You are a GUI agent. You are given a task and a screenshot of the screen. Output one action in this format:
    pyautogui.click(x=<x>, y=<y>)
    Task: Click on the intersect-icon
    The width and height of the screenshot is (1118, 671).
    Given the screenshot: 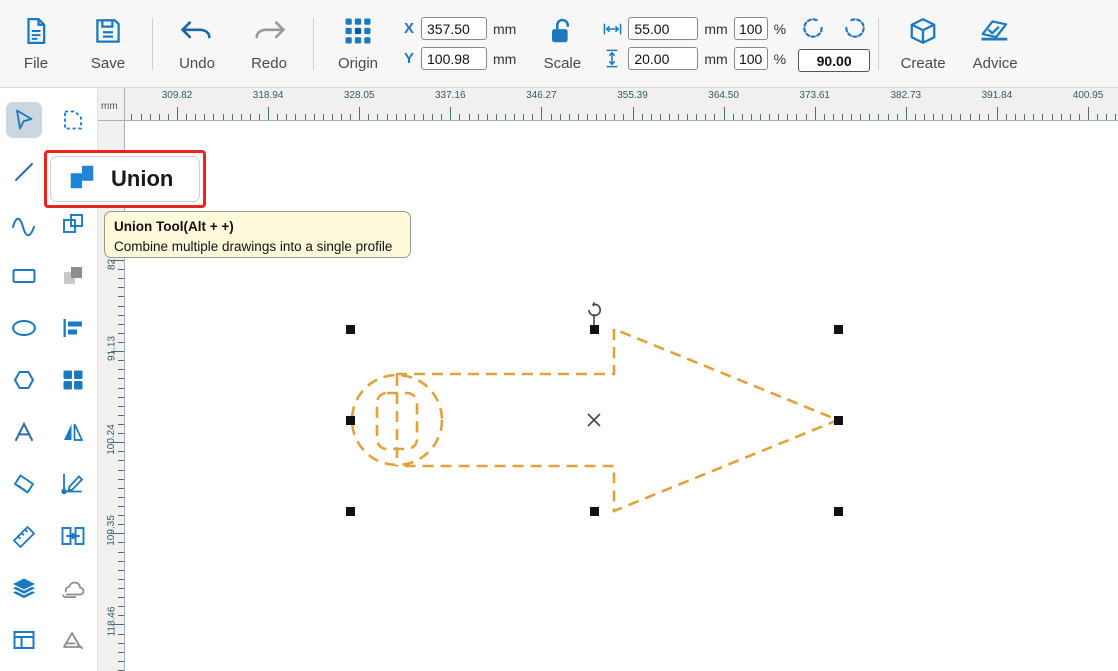 What is the action you would take?
    pyautogui.click(x=73, y=276)
    